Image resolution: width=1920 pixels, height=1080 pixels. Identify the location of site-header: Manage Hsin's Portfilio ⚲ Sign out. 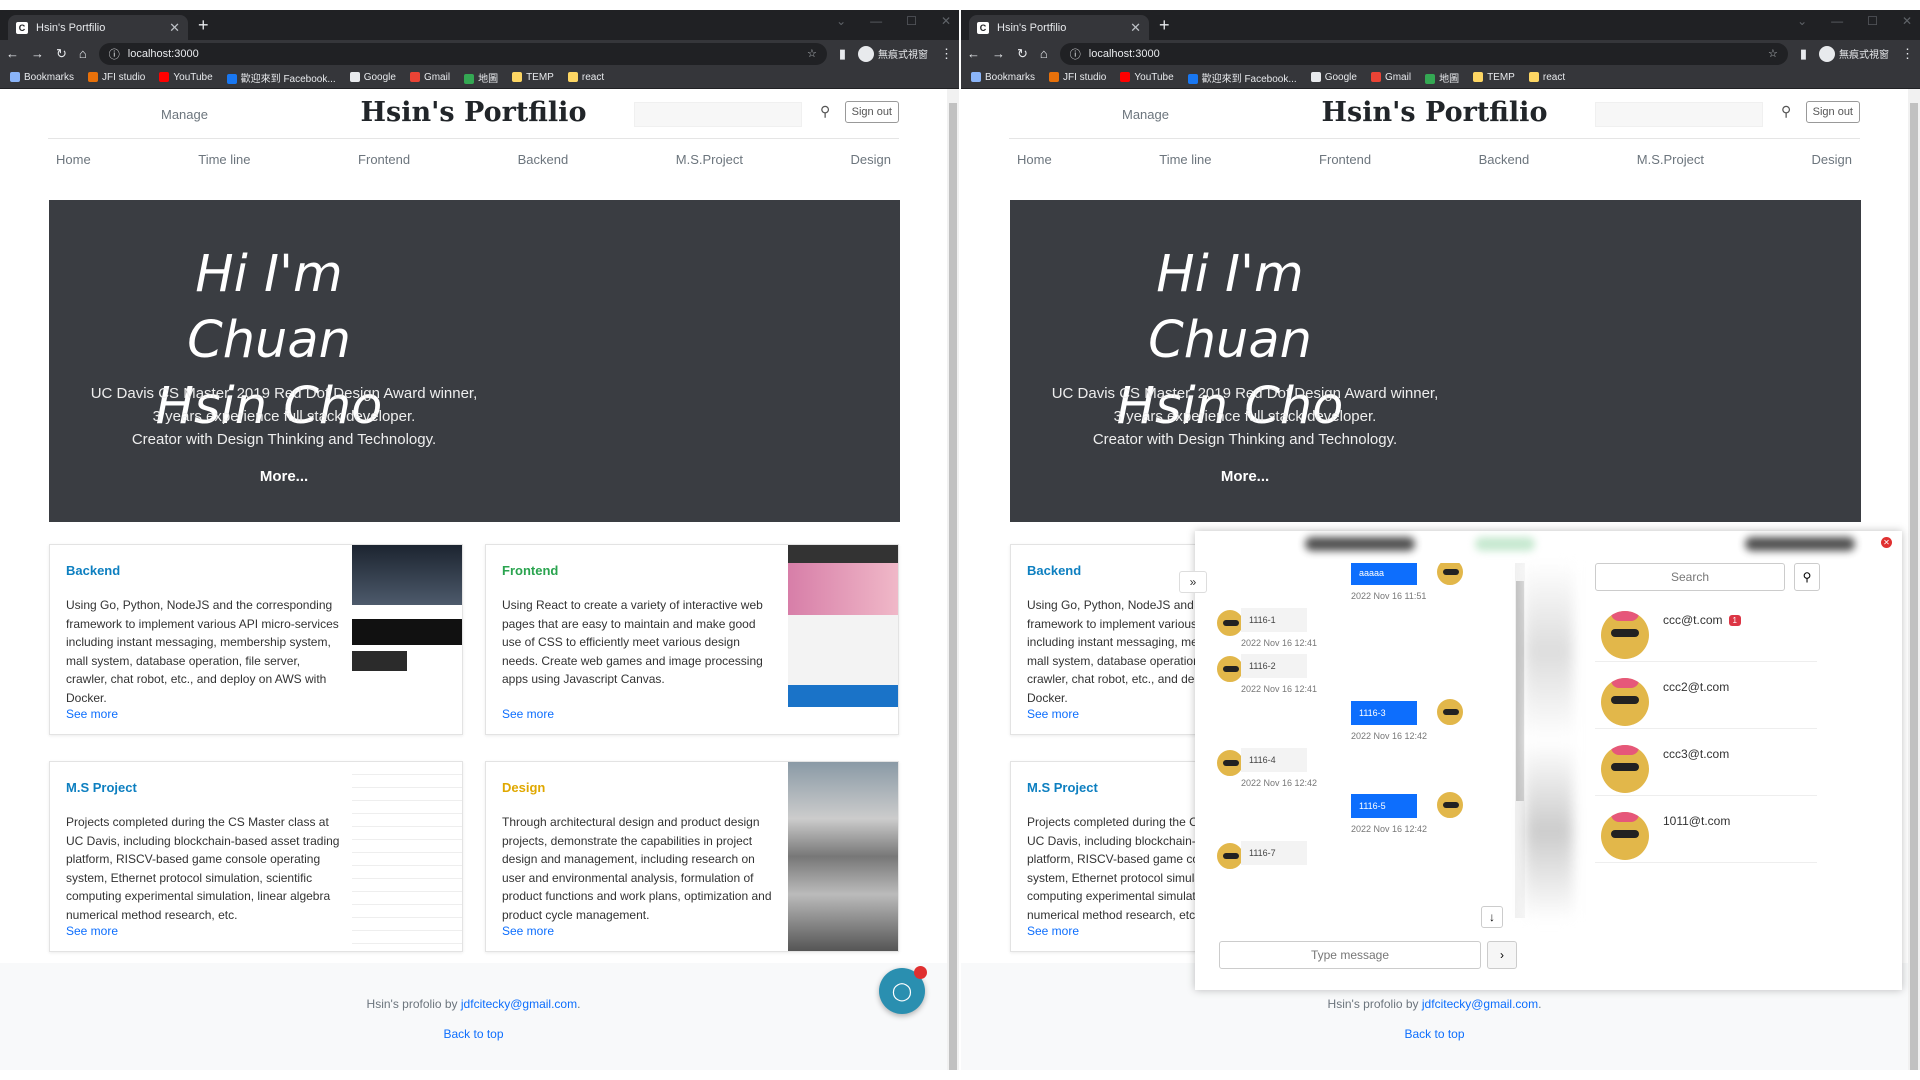
(473, 114).